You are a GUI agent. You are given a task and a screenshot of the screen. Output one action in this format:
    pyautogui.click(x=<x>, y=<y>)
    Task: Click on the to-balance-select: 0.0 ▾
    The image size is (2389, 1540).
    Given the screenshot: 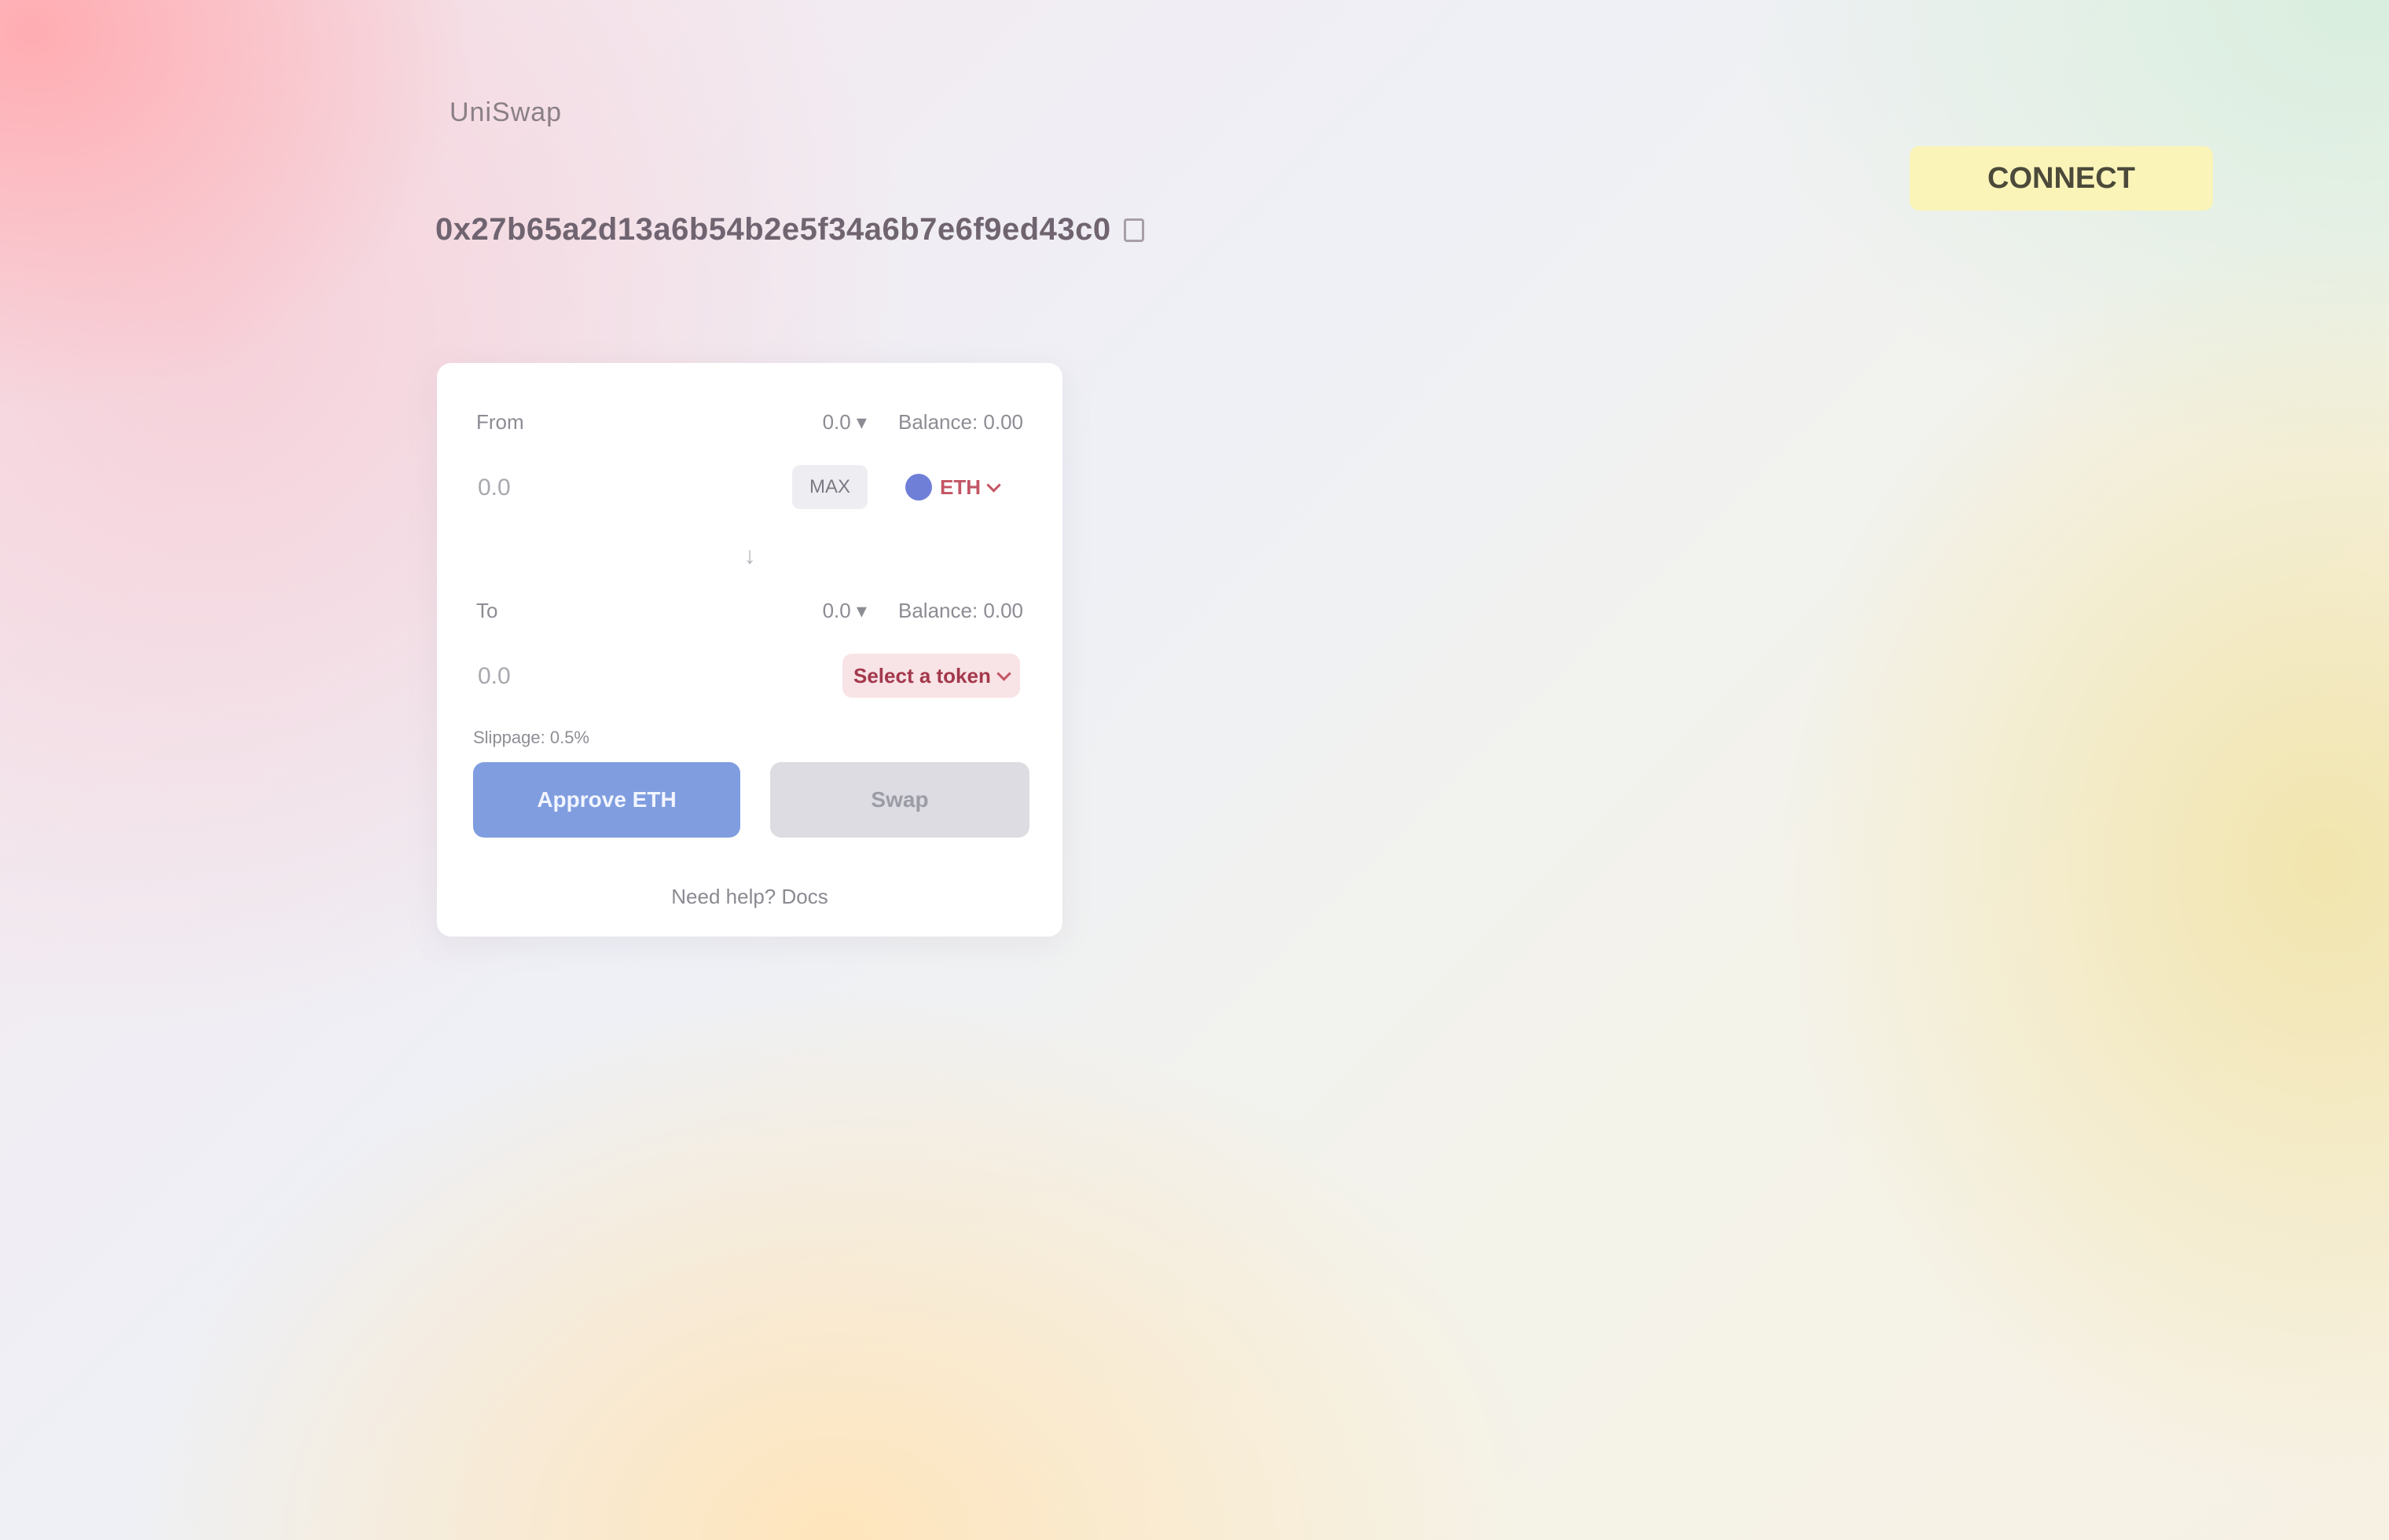 What is the action you would take?
    pyautogui.click(x=845, y=611)
    